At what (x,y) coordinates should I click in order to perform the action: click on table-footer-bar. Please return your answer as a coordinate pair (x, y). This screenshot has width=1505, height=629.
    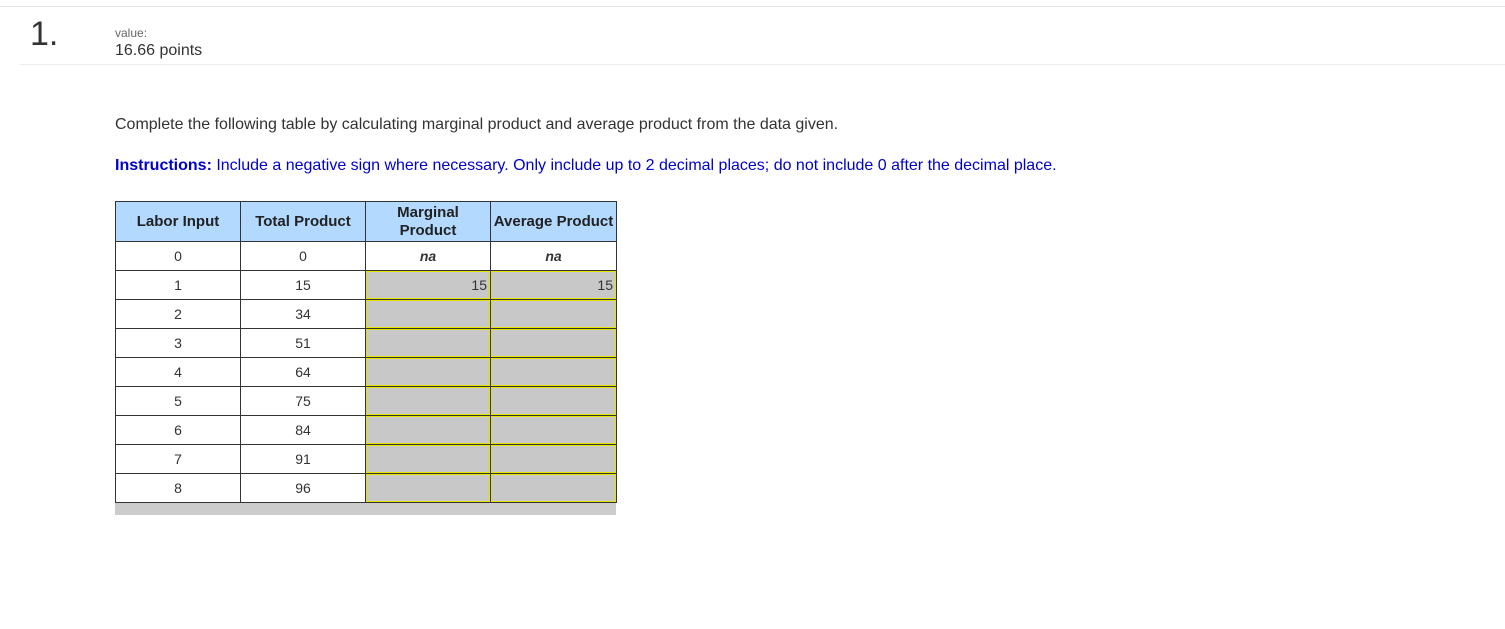
    Looking at the image, I should click on (365, 509).